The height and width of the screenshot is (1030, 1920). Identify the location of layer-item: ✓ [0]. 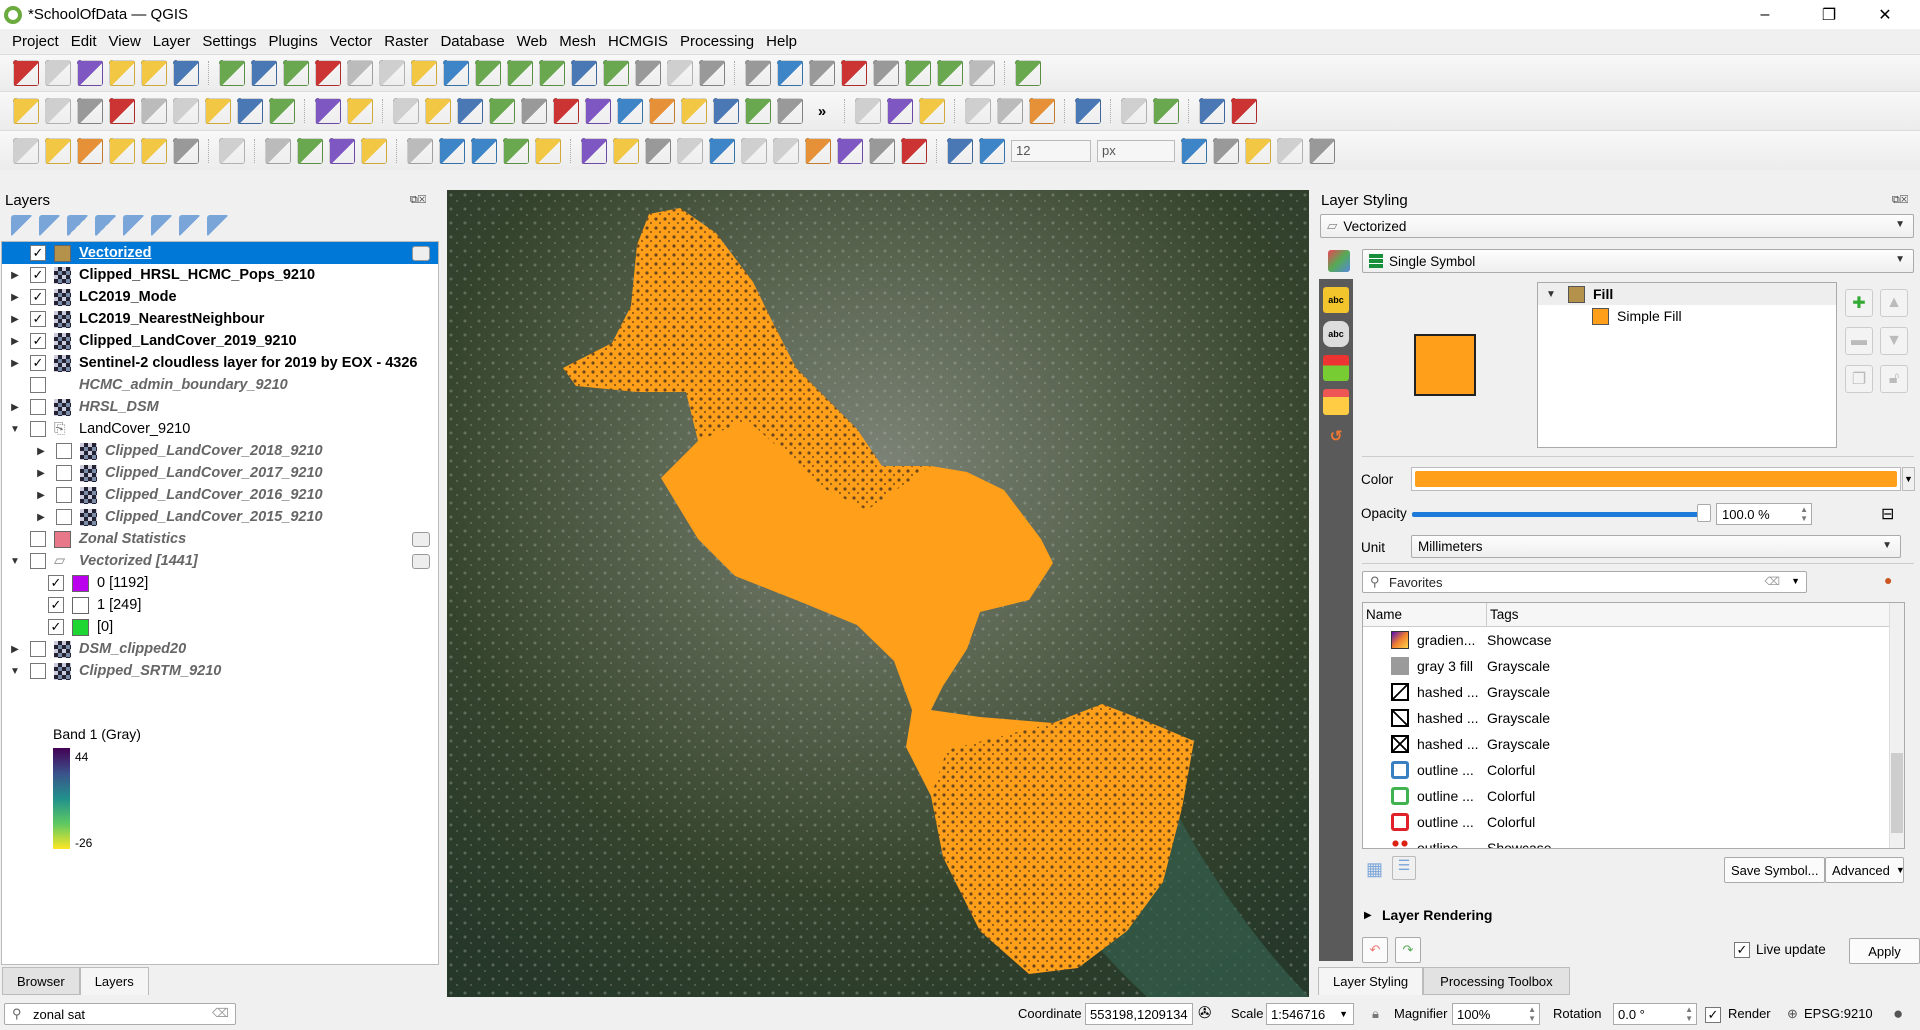
(220, 627).